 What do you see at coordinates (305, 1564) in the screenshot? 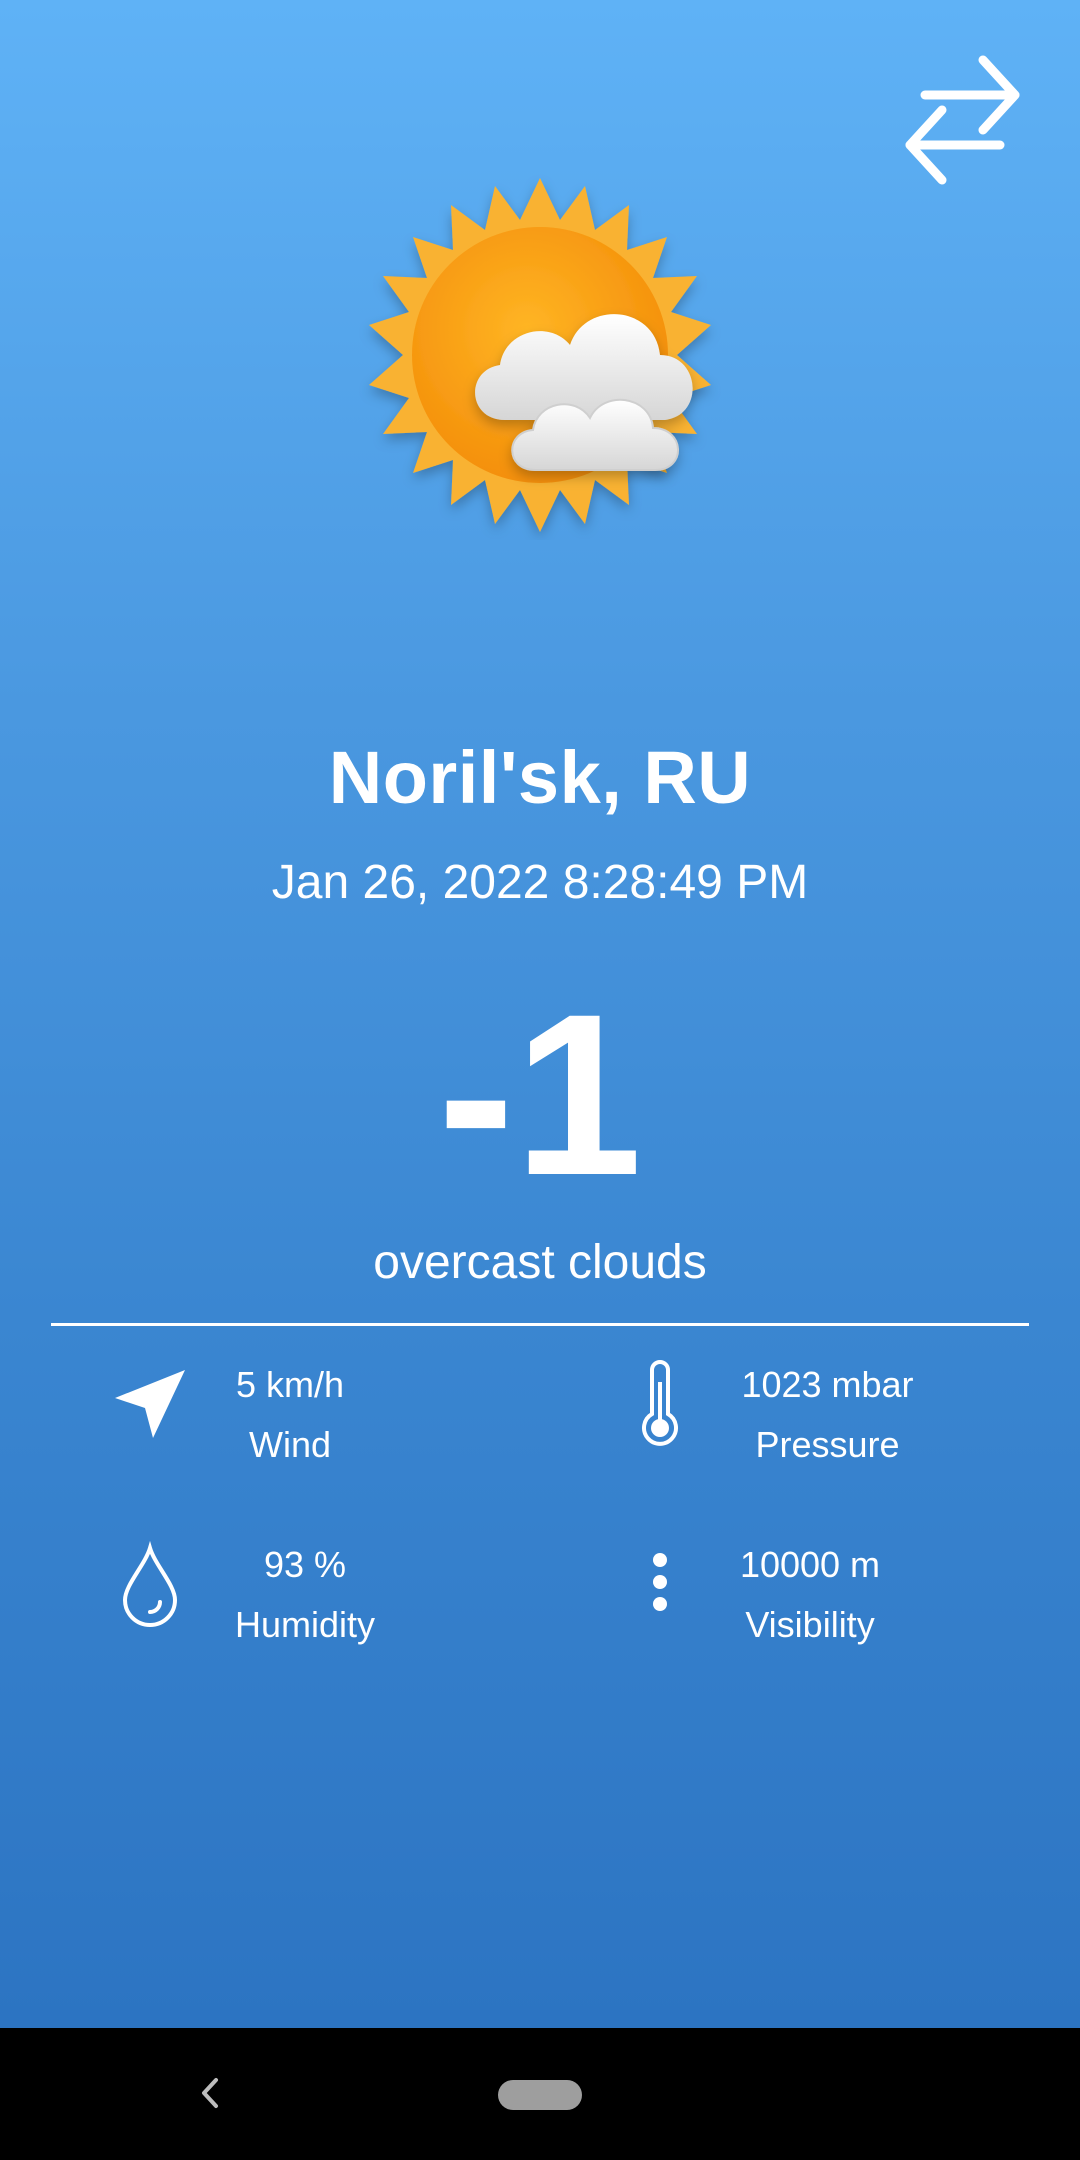
I see `humidity-value: 93 %` at bounding box center [305, 1564].